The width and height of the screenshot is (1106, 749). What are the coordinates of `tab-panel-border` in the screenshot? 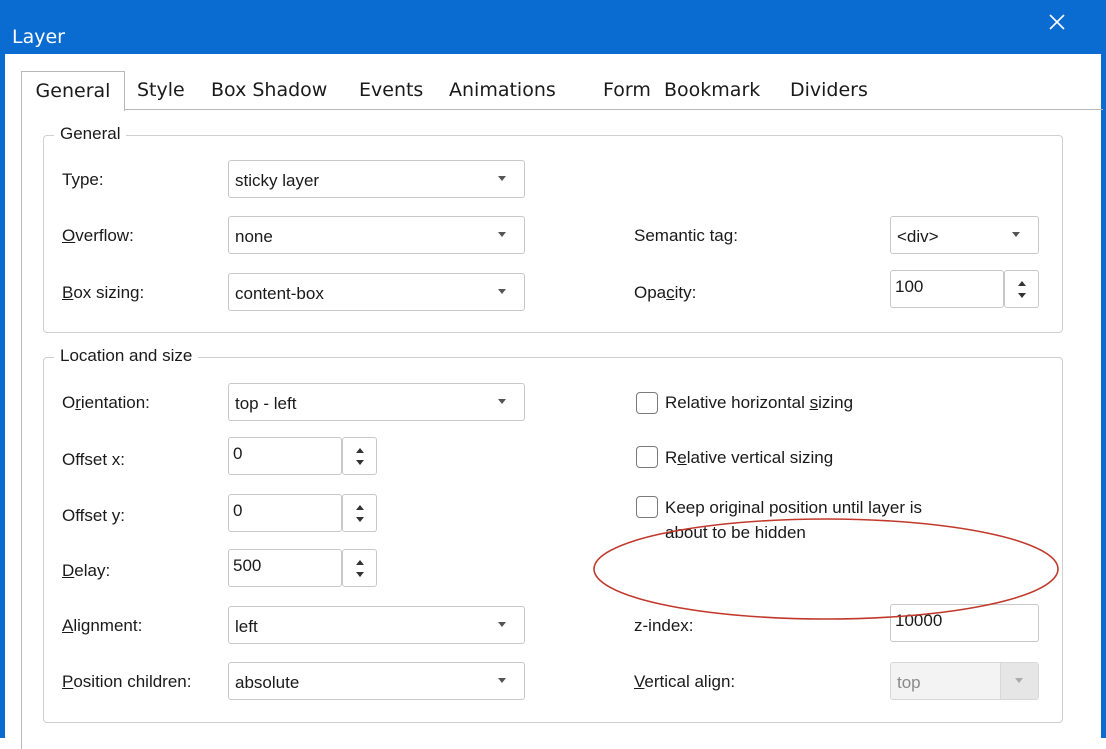 It's located at (562, 109).